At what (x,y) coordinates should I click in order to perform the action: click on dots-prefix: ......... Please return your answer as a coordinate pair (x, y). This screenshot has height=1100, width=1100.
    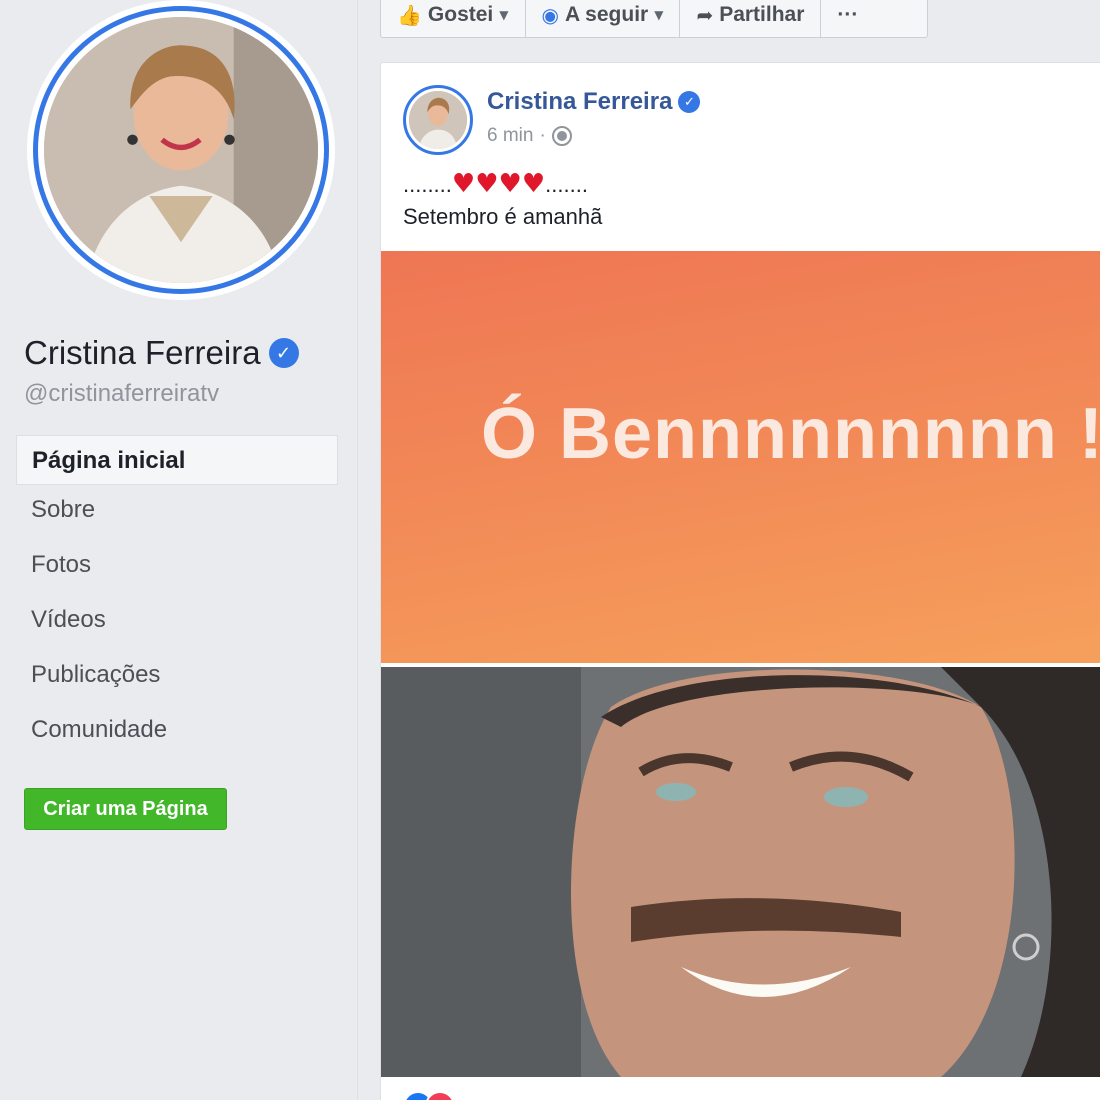
    Looking at the image, I should click on (427, 184).